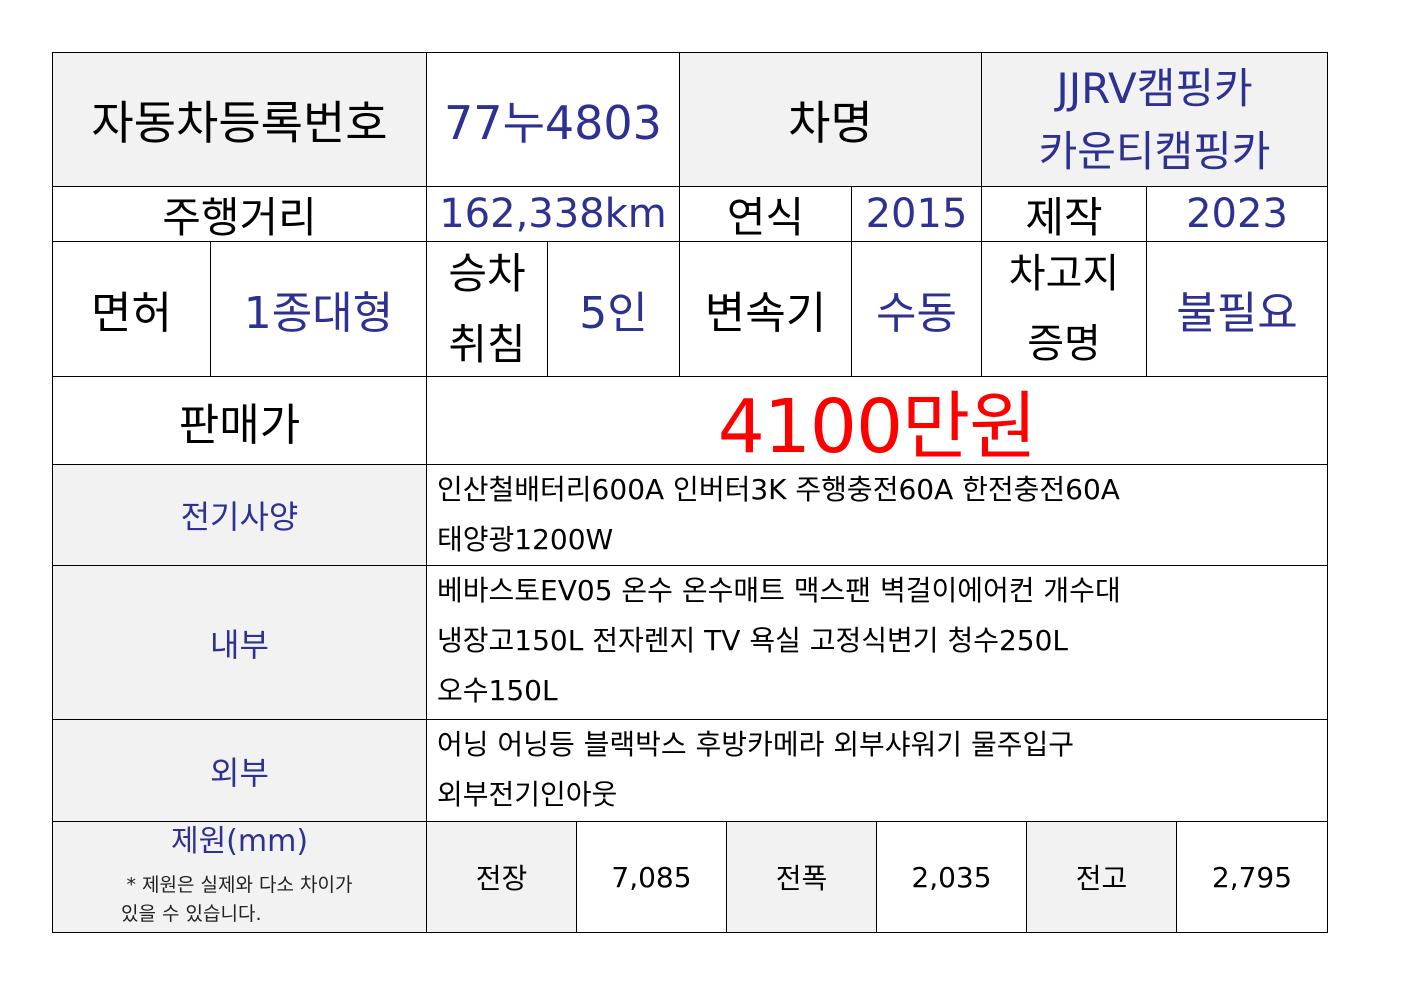  What do you see at coordinates (652, 877) in the screenshot?
I see `length-value: 7,085` at bounding box center [652, 877].